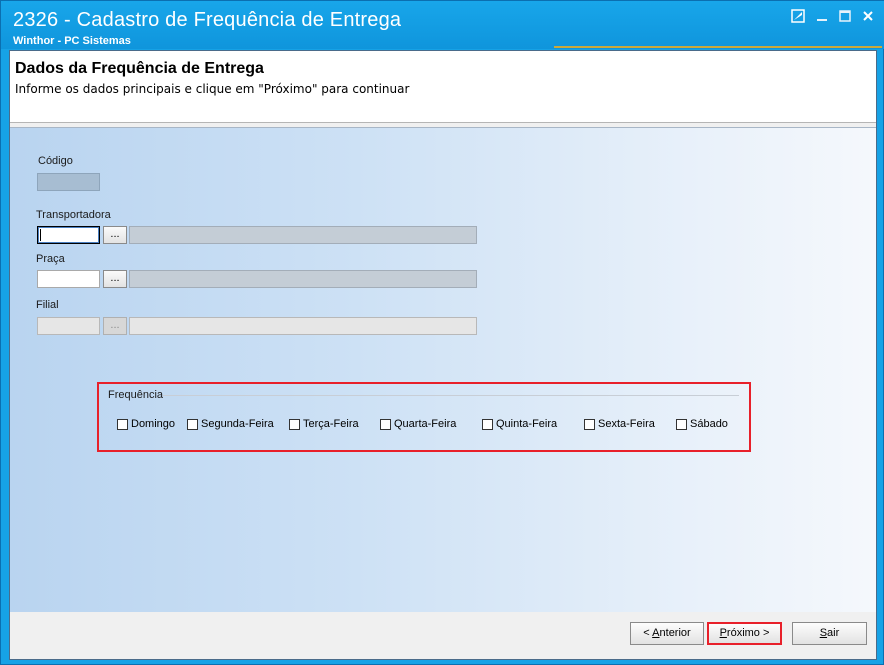  I want to click on checkbox-terca-feira: Terça-Feira, so click(324, 424).